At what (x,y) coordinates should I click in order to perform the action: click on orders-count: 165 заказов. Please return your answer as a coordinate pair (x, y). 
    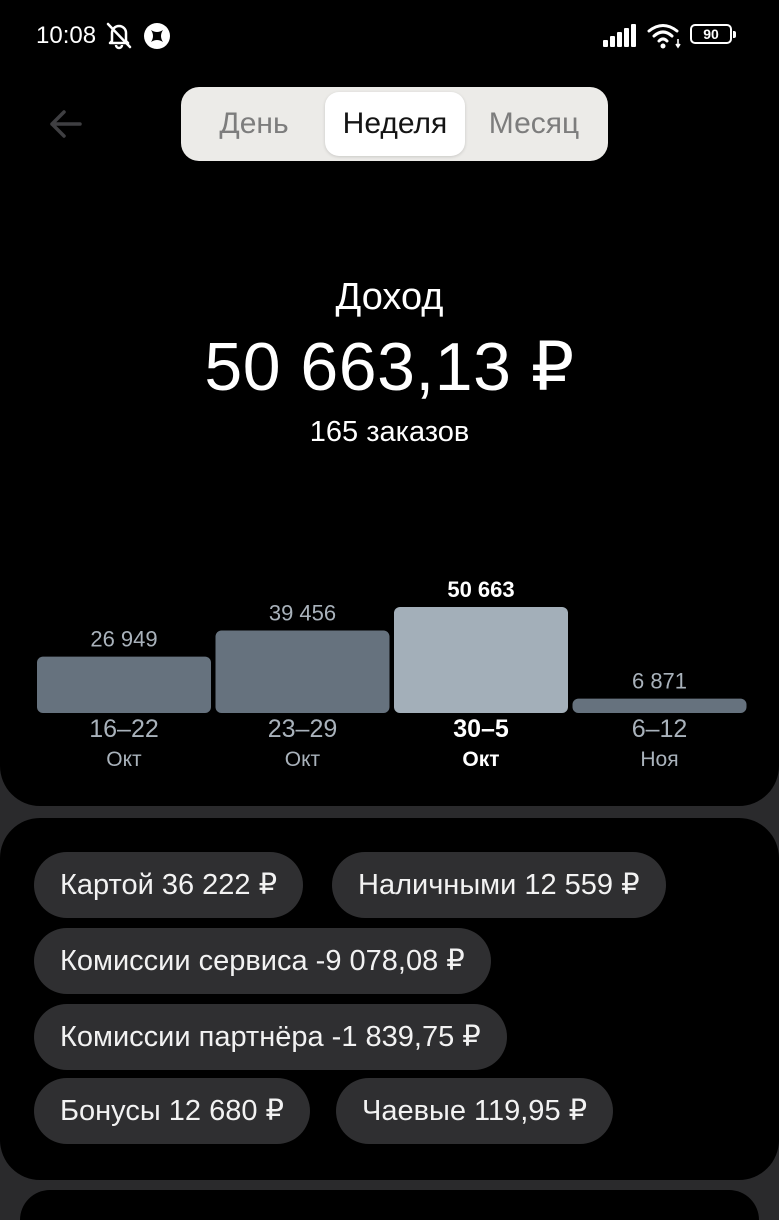
    Looking at the image, I should click on (389, 432).